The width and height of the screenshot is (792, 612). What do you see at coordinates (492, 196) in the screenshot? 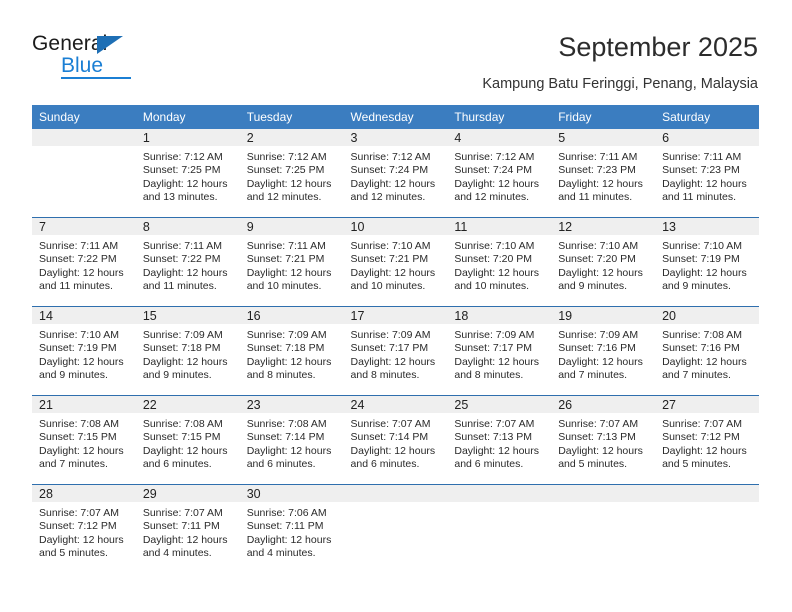
I see `daylight-duration-line2: and 12 minutes.` at bounding box center [492, 196].